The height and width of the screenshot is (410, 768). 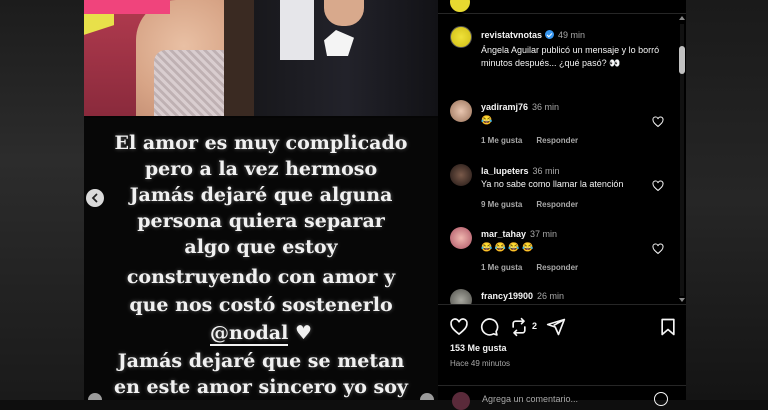 I want to click on share-button, so click(x=556, y=327).